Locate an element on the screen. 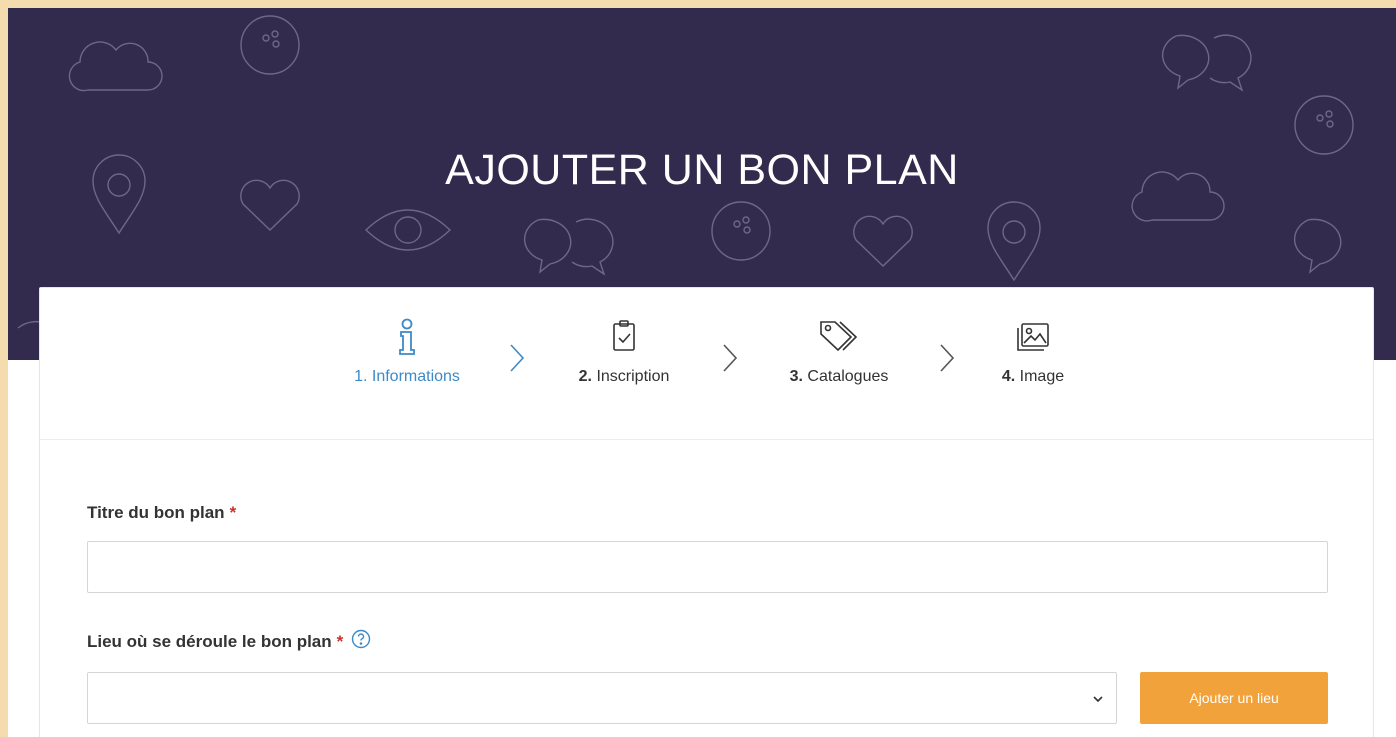 The width and height of the screenshot is (1396, 737). images-icon is located at coordinates (1033, 337).